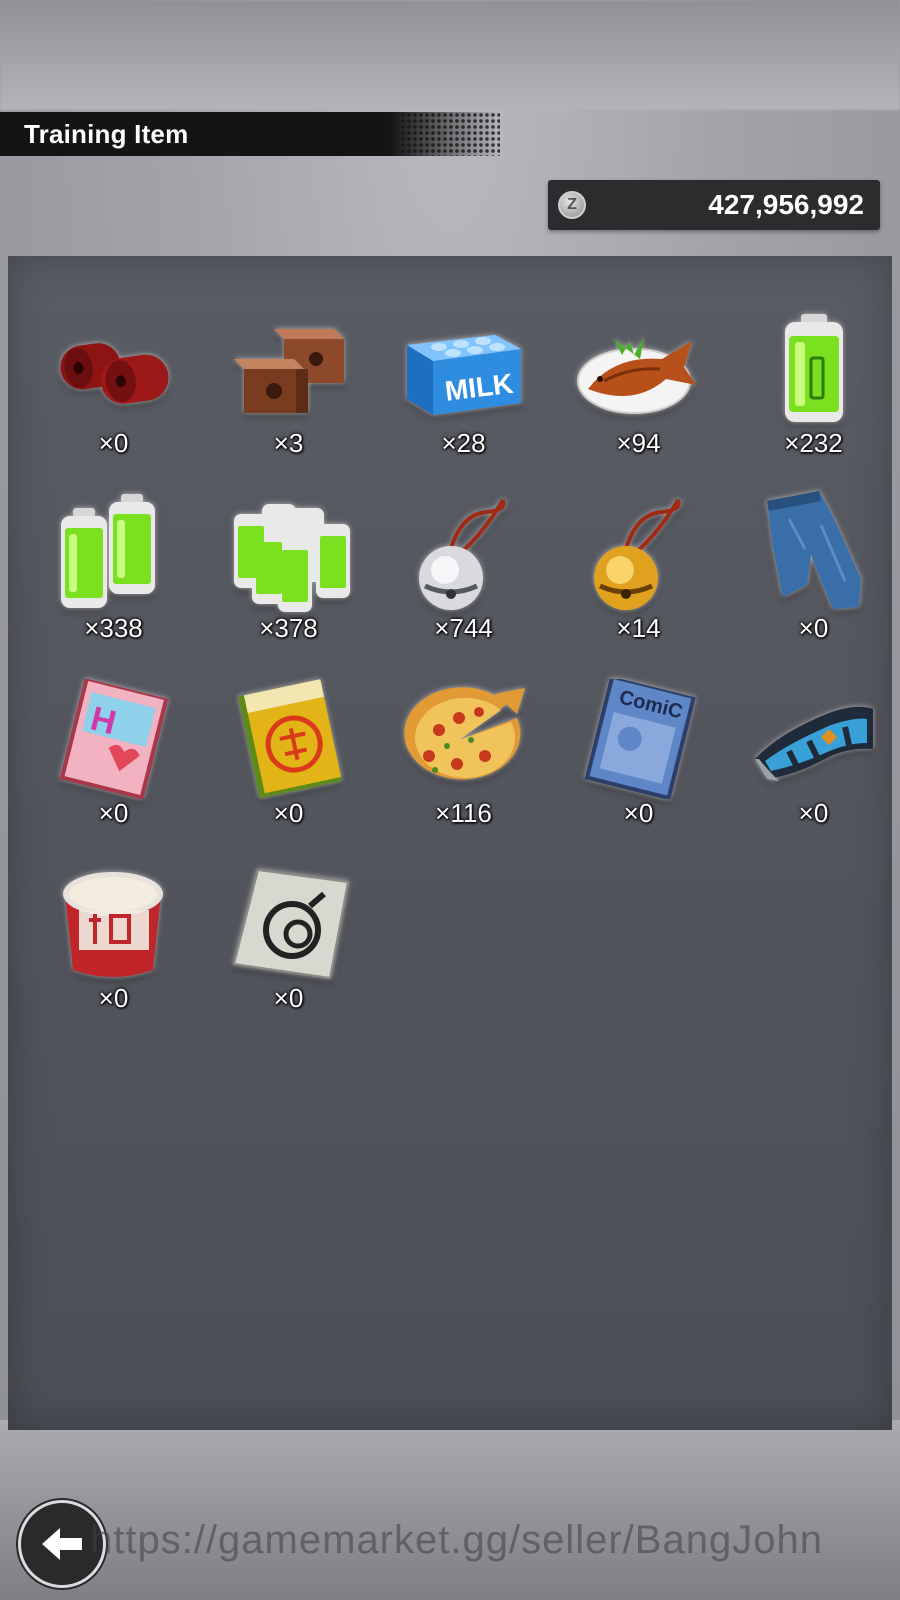 The width and height of the screenshot is (900, 1600). Describe the element at coordinates (290, 924) in the screenshot. I see `seal-card-icon` at that location.